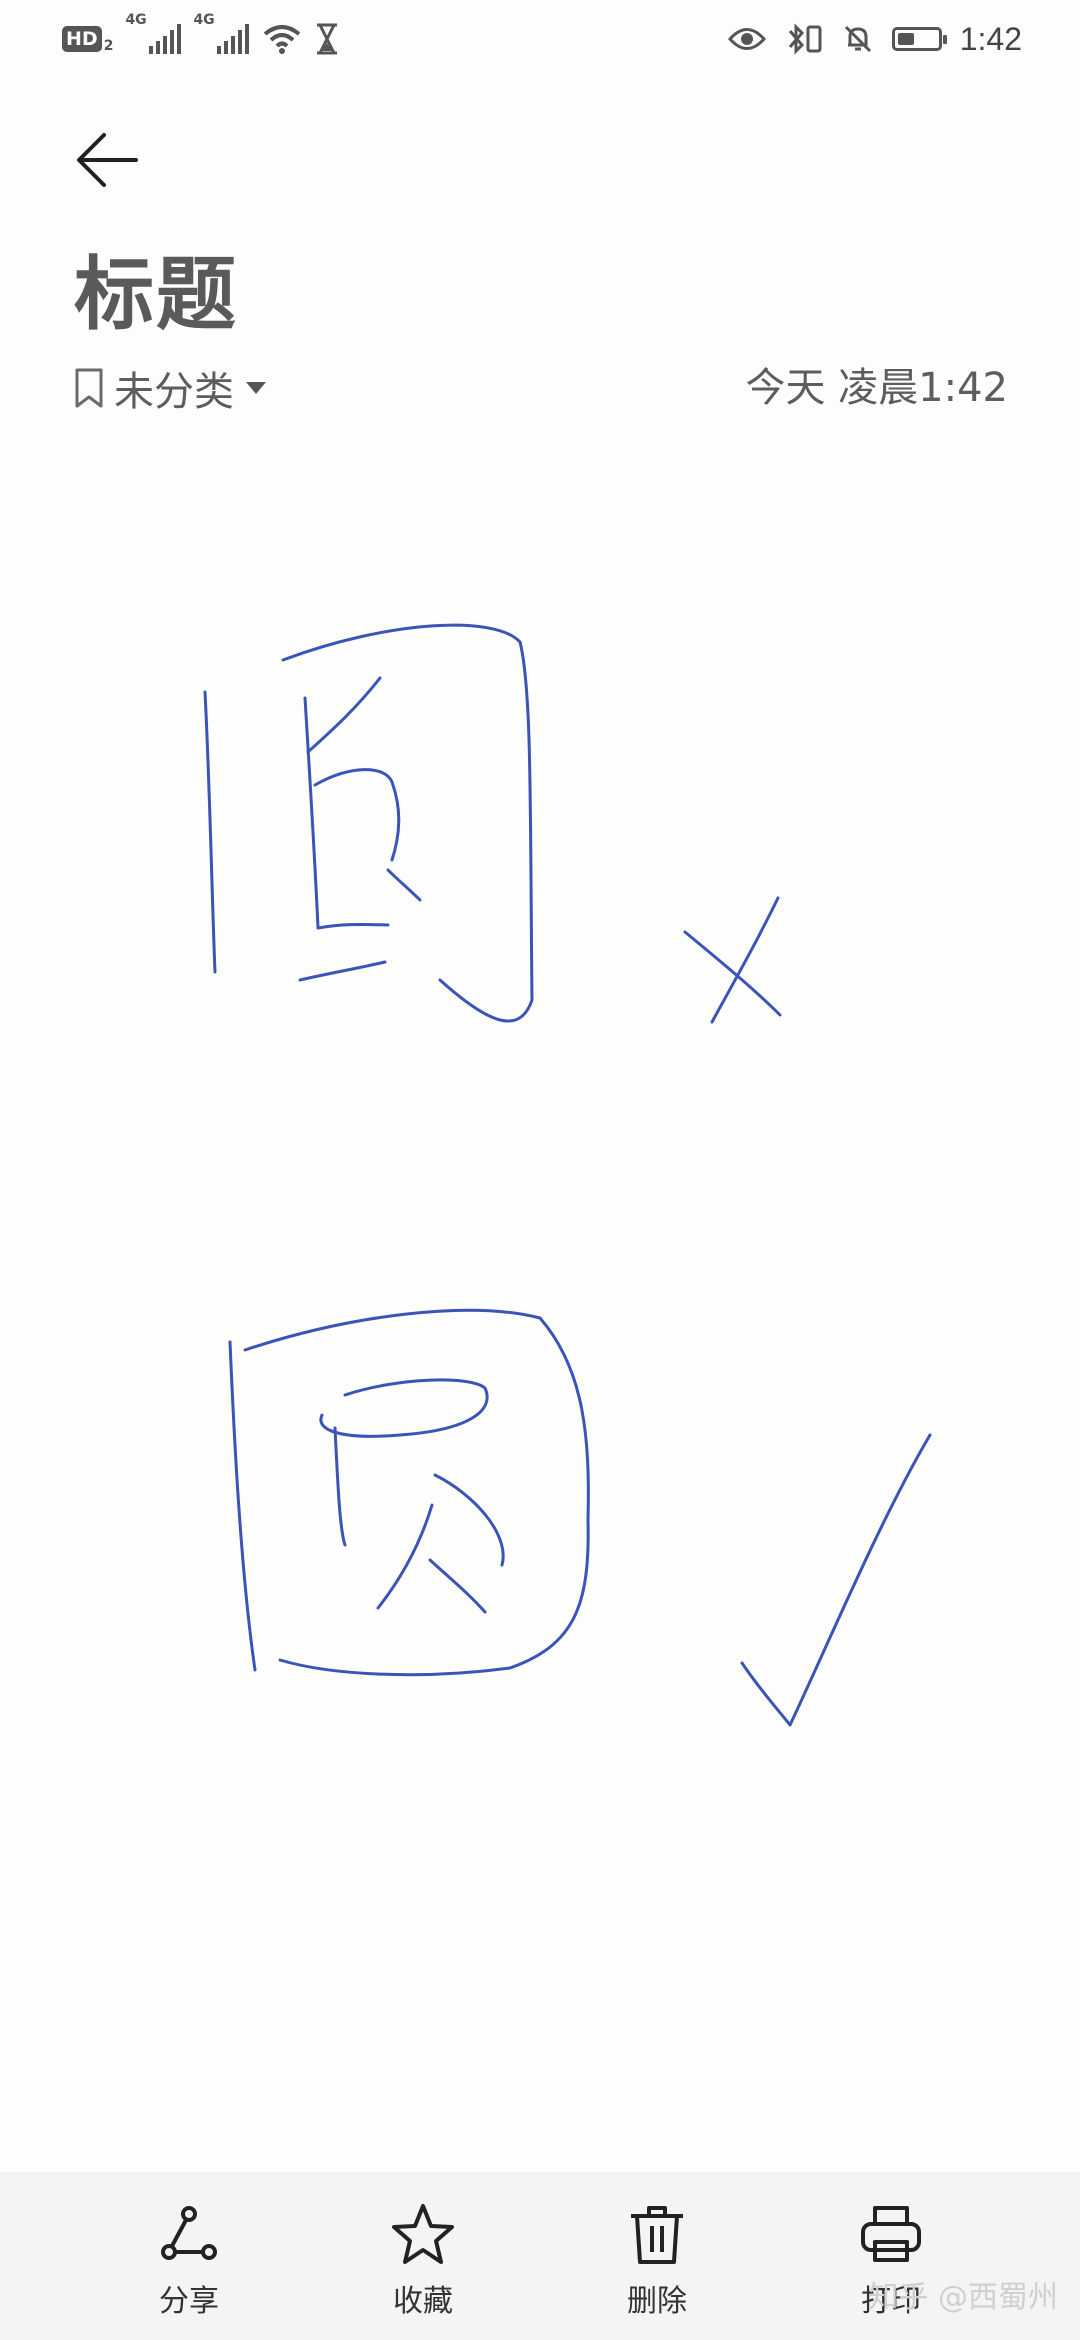 The image size is (1080, 2340). I want to click on printer-icon, so click(891, 2234).